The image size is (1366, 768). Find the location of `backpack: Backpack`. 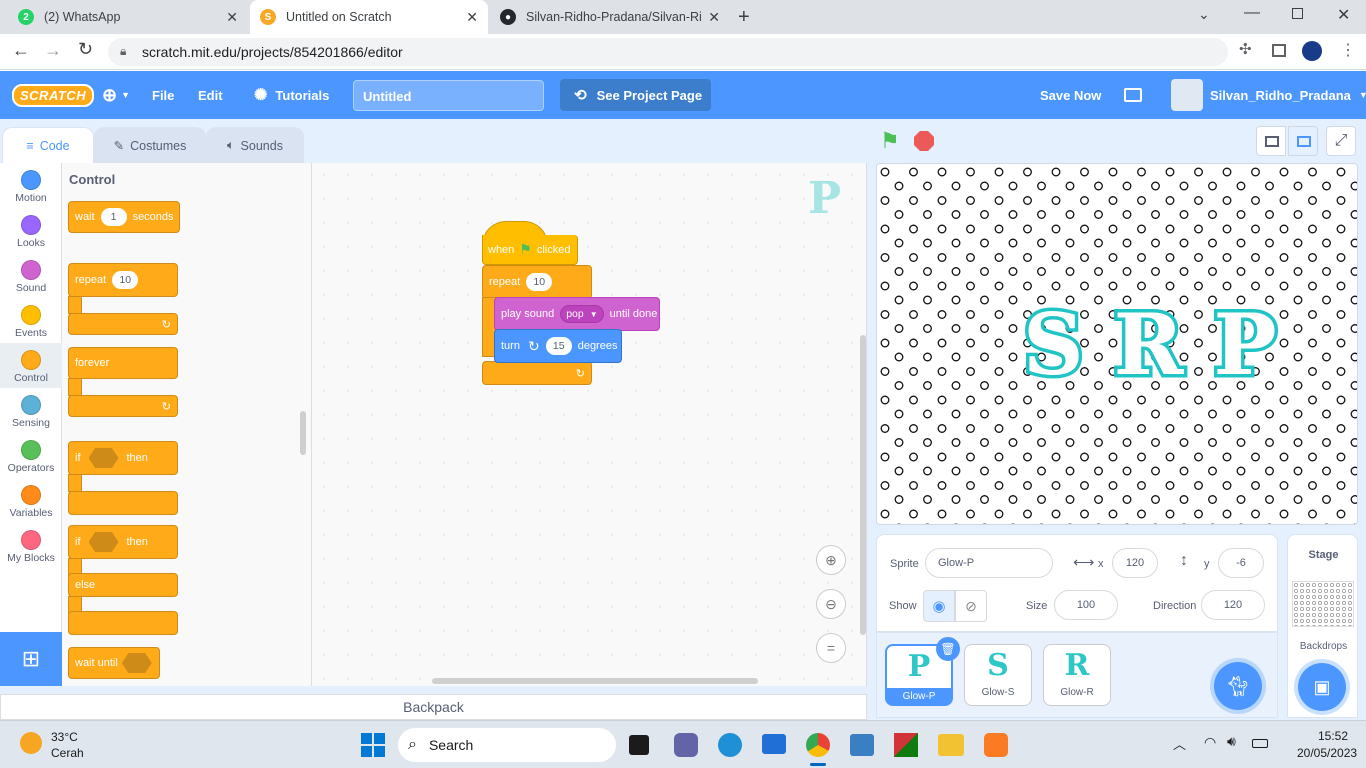

backpack: Backpack is located at coordinates (433, 707).